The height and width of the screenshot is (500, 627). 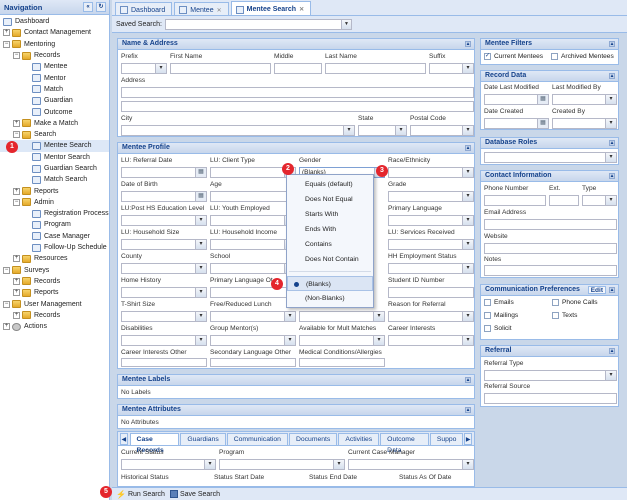 I want to click on referral-type-select, so click(x=550, y=375).